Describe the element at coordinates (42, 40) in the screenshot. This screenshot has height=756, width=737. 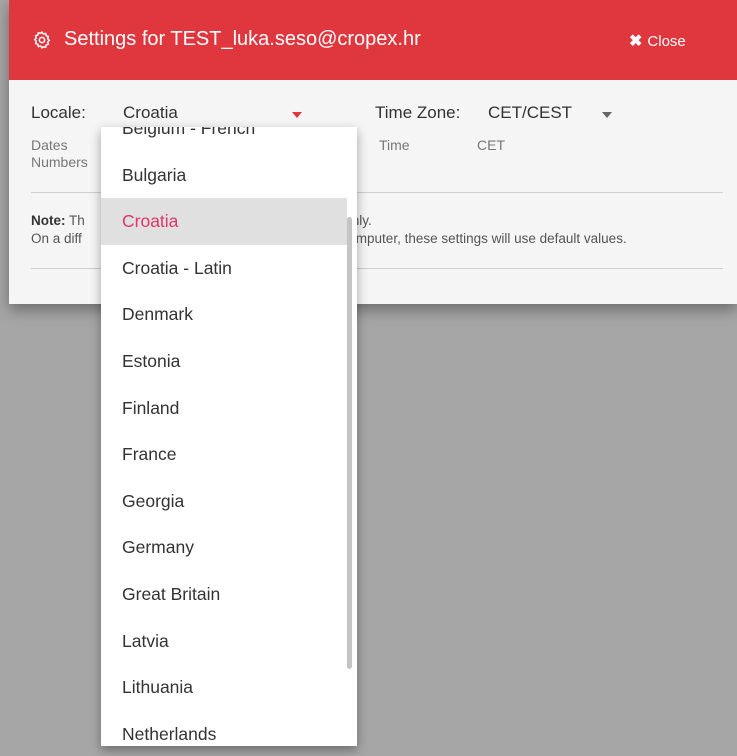
I see `gear-icon` at that location.